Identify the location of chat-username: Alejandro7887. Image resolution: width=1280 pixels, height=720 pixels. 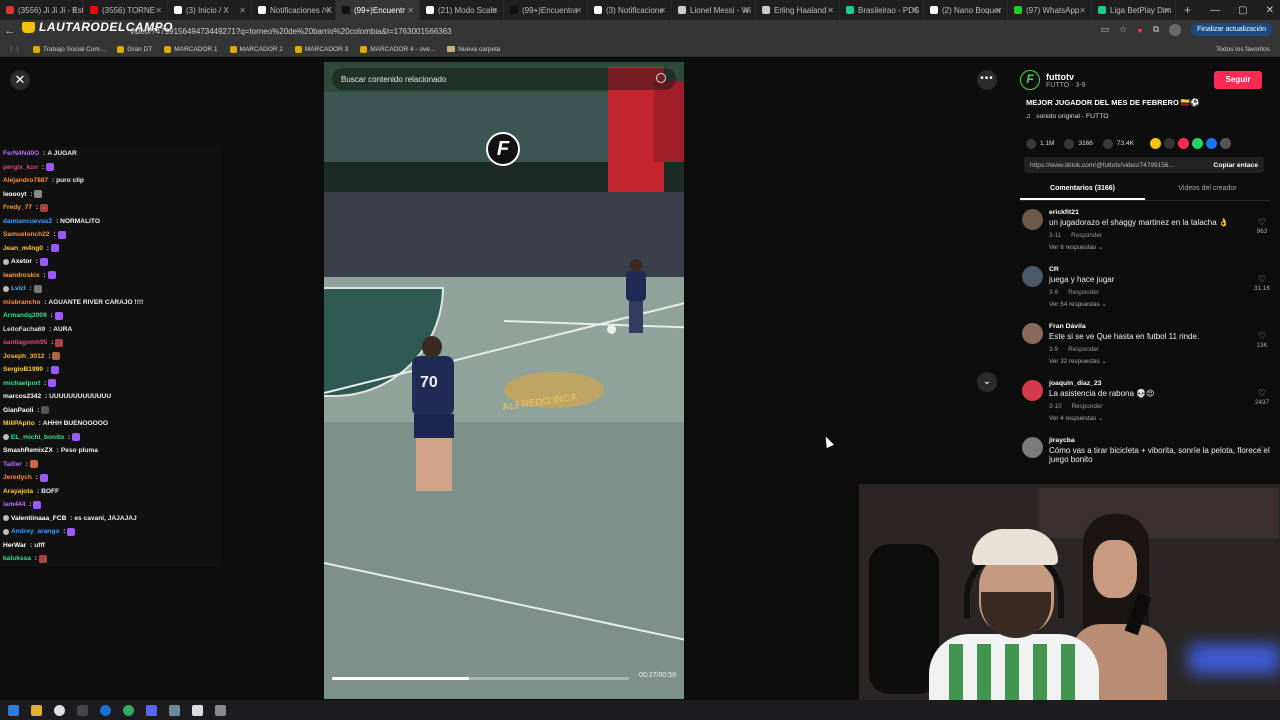
(25, 180).